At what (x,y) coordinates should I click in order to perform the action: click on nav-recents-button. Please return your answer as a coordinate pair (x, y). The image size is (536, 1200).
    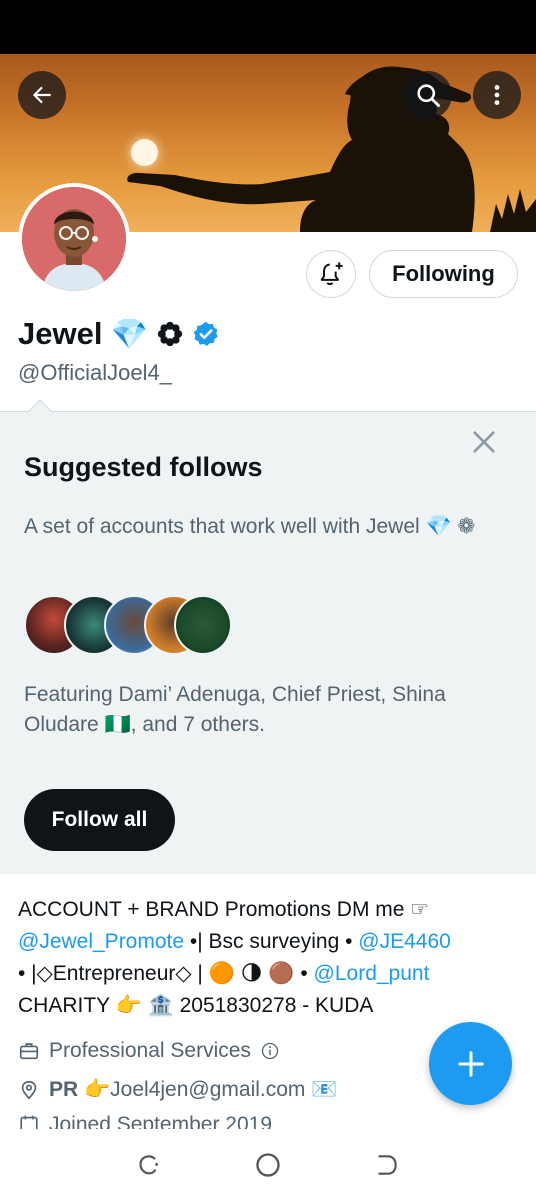
    Looking at the image, I should click on (149, 1165).